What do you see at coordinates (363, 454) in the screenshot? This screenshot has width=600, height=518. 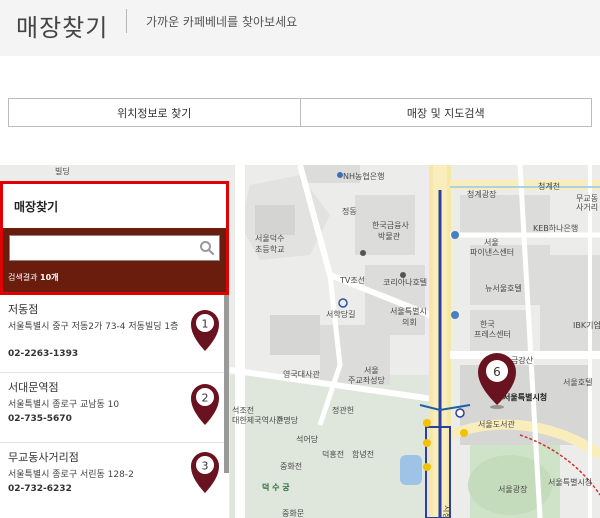 I see `map-label: 함녕전` at bounding box center [363, 454].